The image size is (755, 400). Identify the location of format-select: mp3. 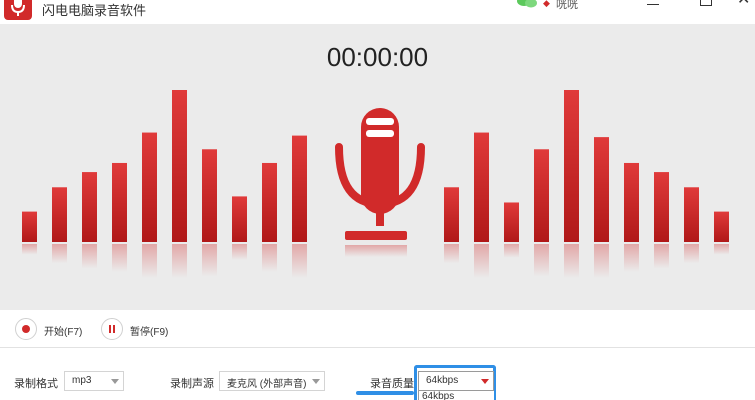
(94, 381).